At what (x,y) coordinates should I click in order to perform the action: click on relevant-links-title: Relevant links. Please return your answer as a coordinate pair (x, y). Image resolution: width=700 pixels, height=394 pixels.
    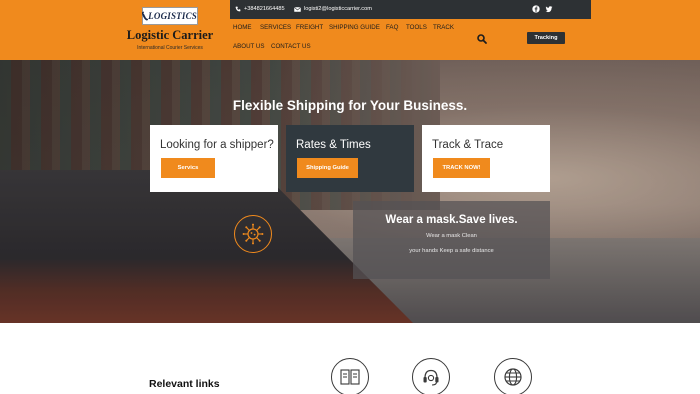
    Looking at the image, I should click on (184, 384).